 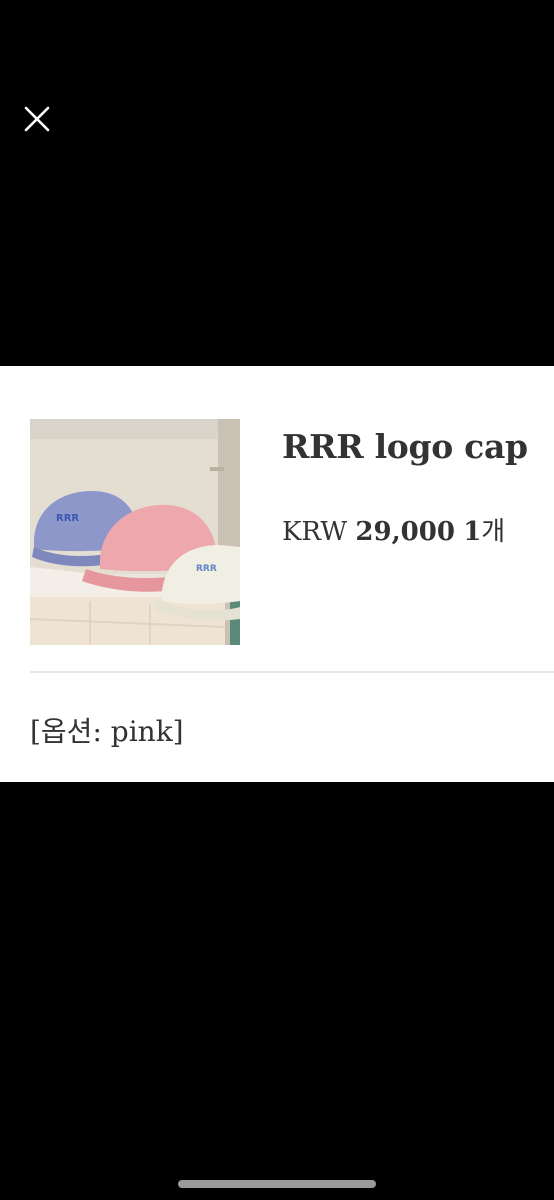 What do you see at coordinates (107, 731) in the screenshot?
I see `option-label: [옵션: pink]` at bounding box center [107, 731].